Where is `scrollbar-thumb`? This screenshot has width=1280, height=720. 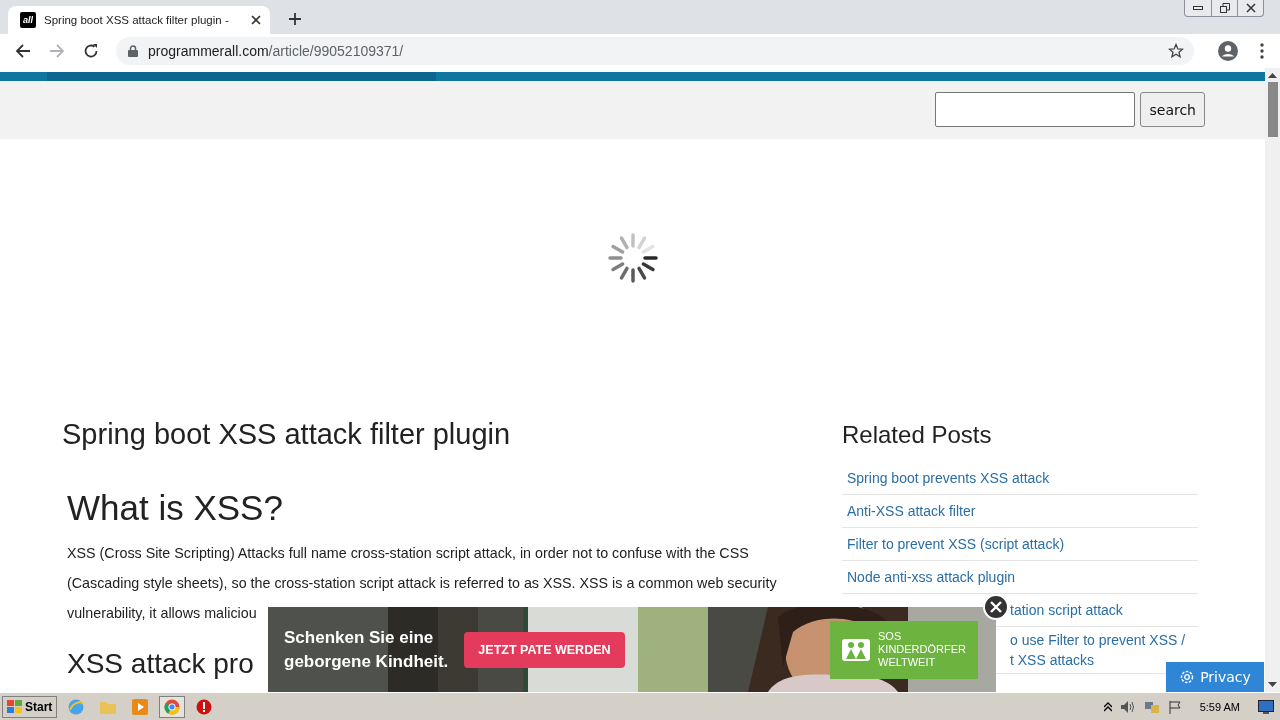 scrollbar-thumb is located at coordinates (1272, 109).